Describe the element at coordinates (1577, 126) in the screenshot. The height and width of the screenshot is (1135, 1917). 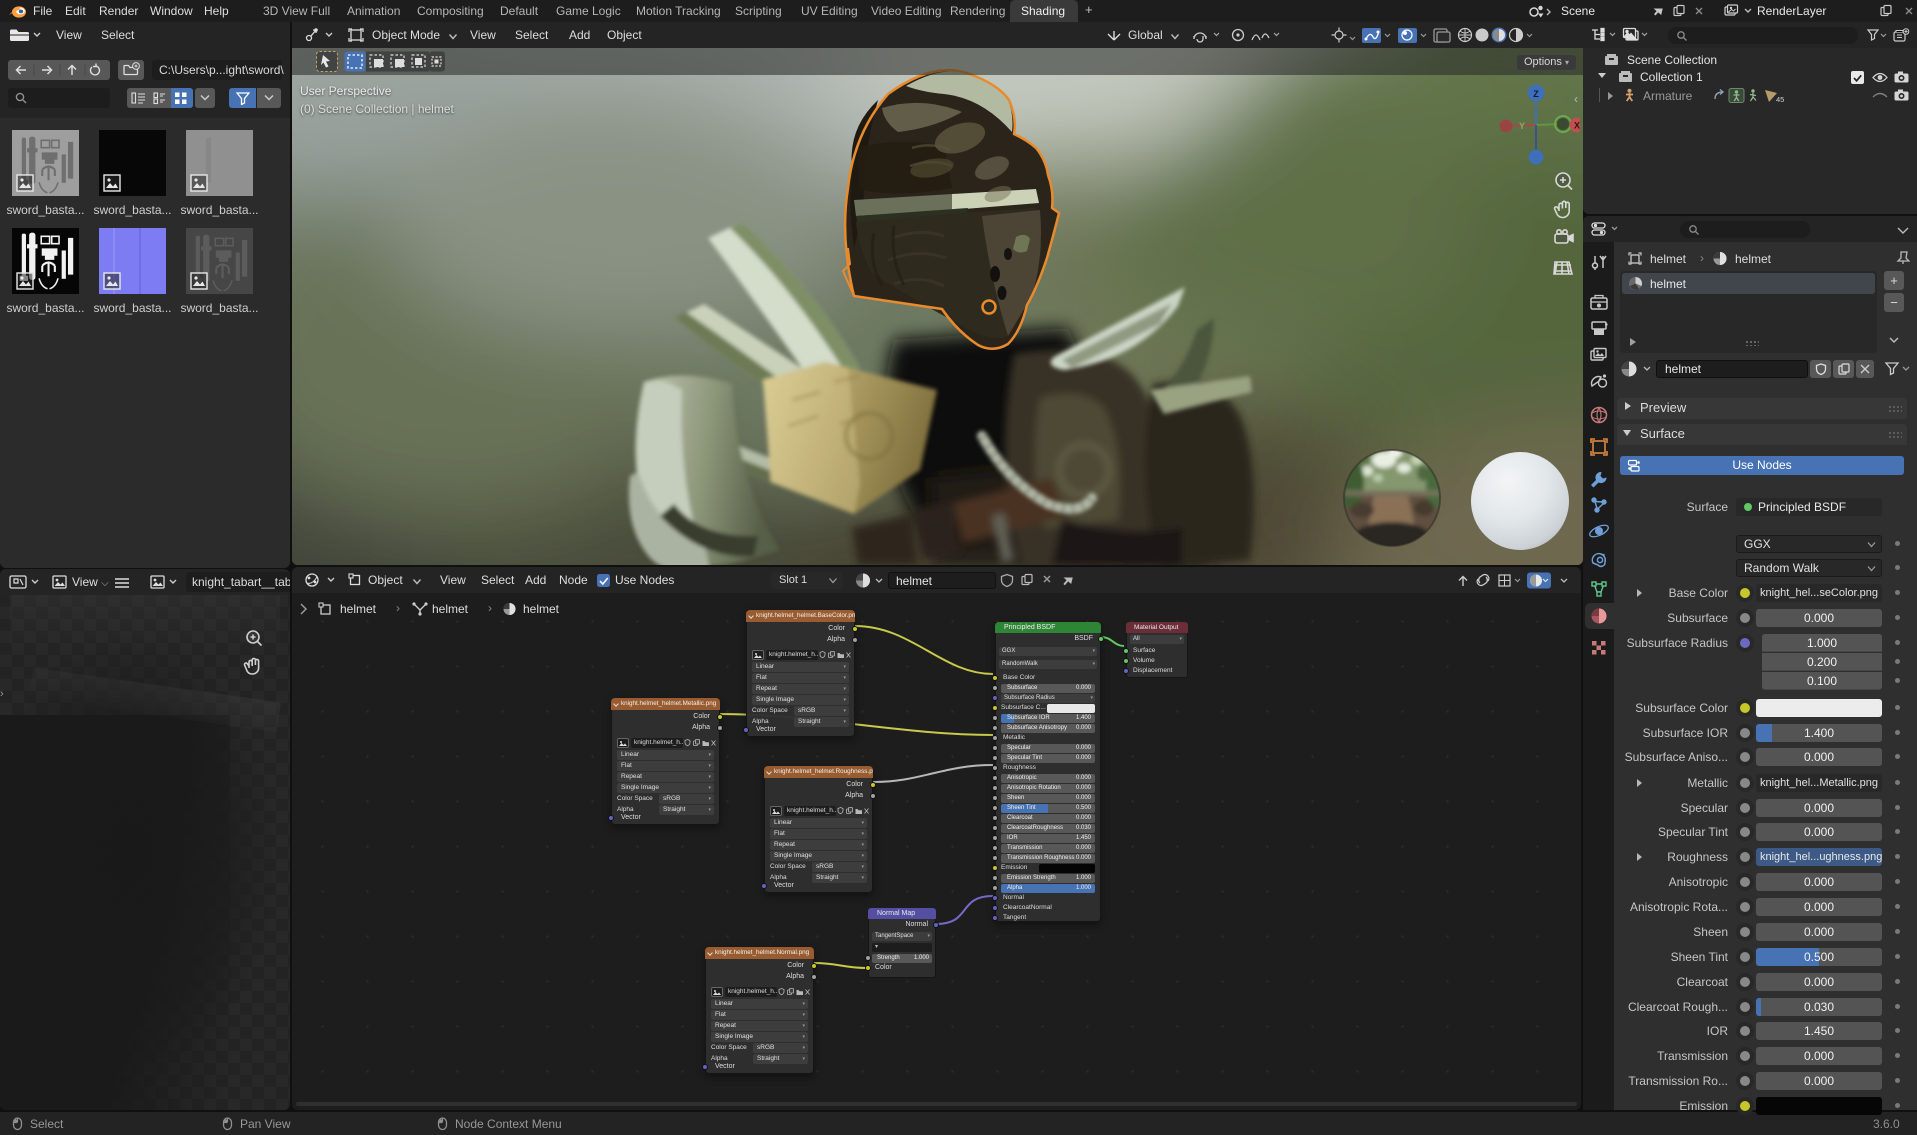
I see `svg-text: X` at that location.